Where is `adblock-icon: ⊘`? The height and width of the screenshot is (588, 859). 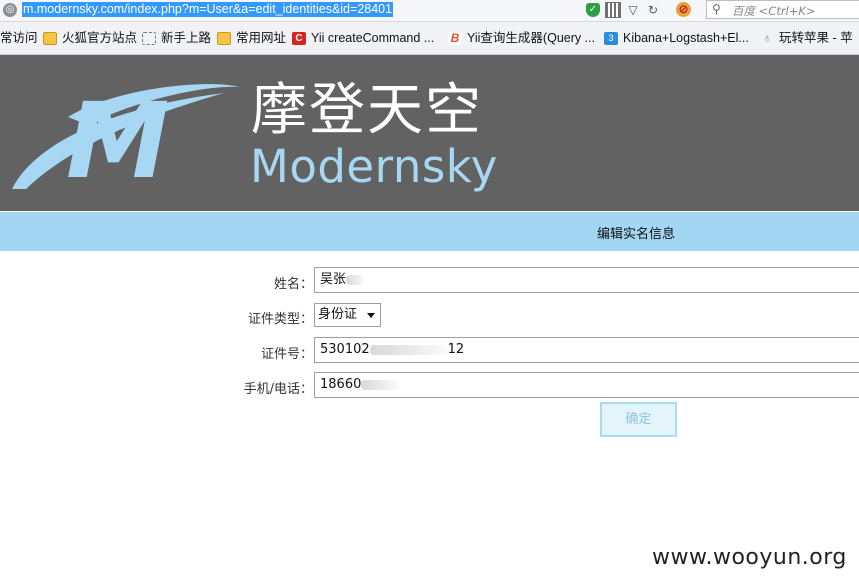
adblock-icon: ⊘ is located at coordinates (683, 9).